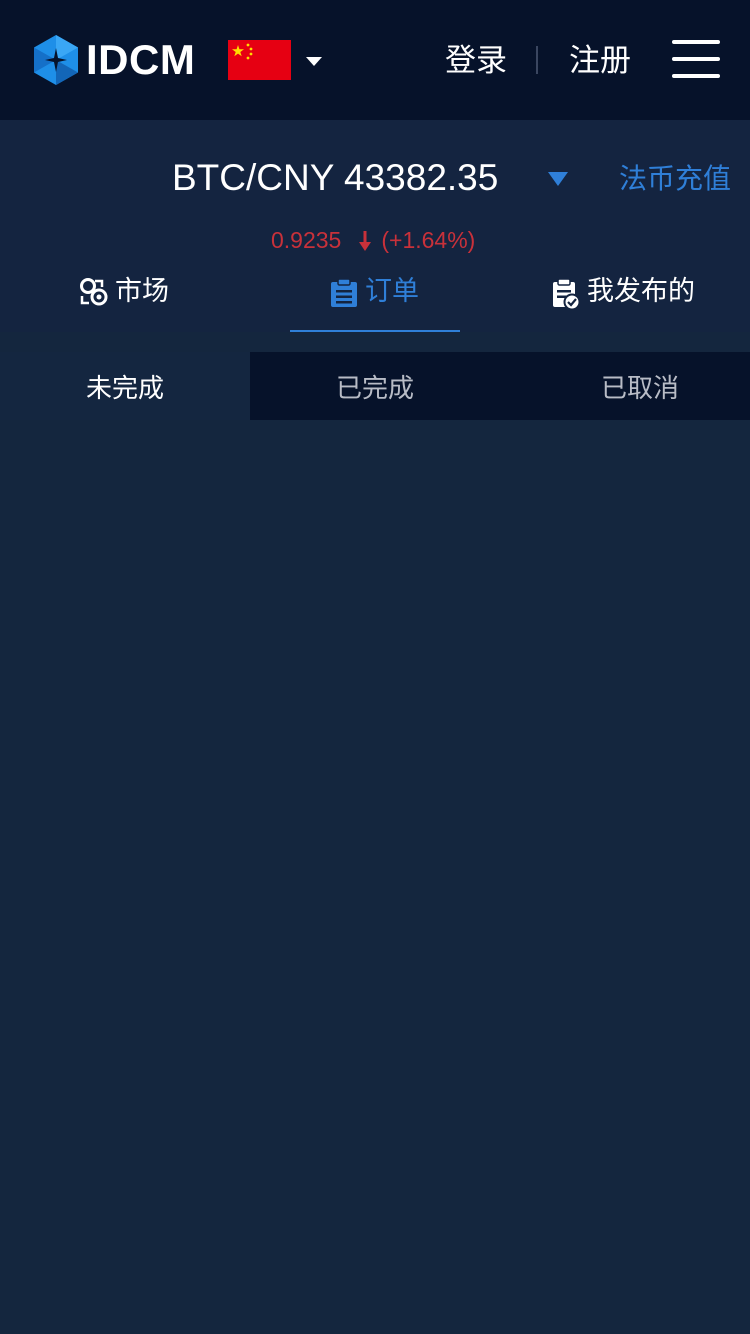 The width and height of the screenshot is (750, 1334). What do you see at coordinates (306, 240) in the screenshot?
I see `price-change-value: 0.9235` at bounding box center [306, 240].